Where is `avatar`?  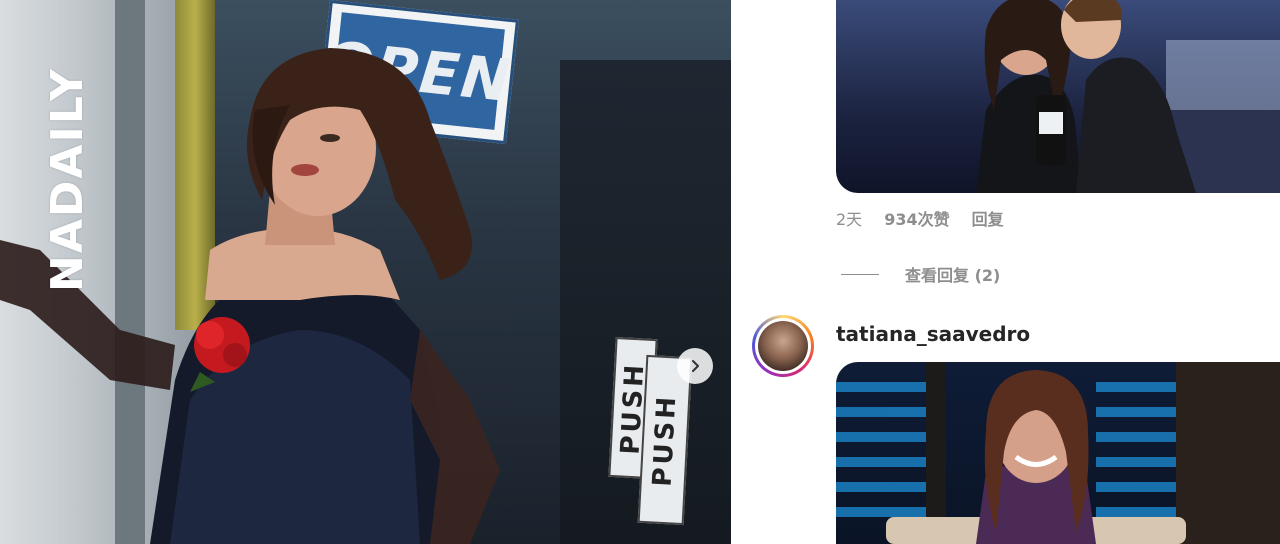
avatar is located at coordinates (783, 346).